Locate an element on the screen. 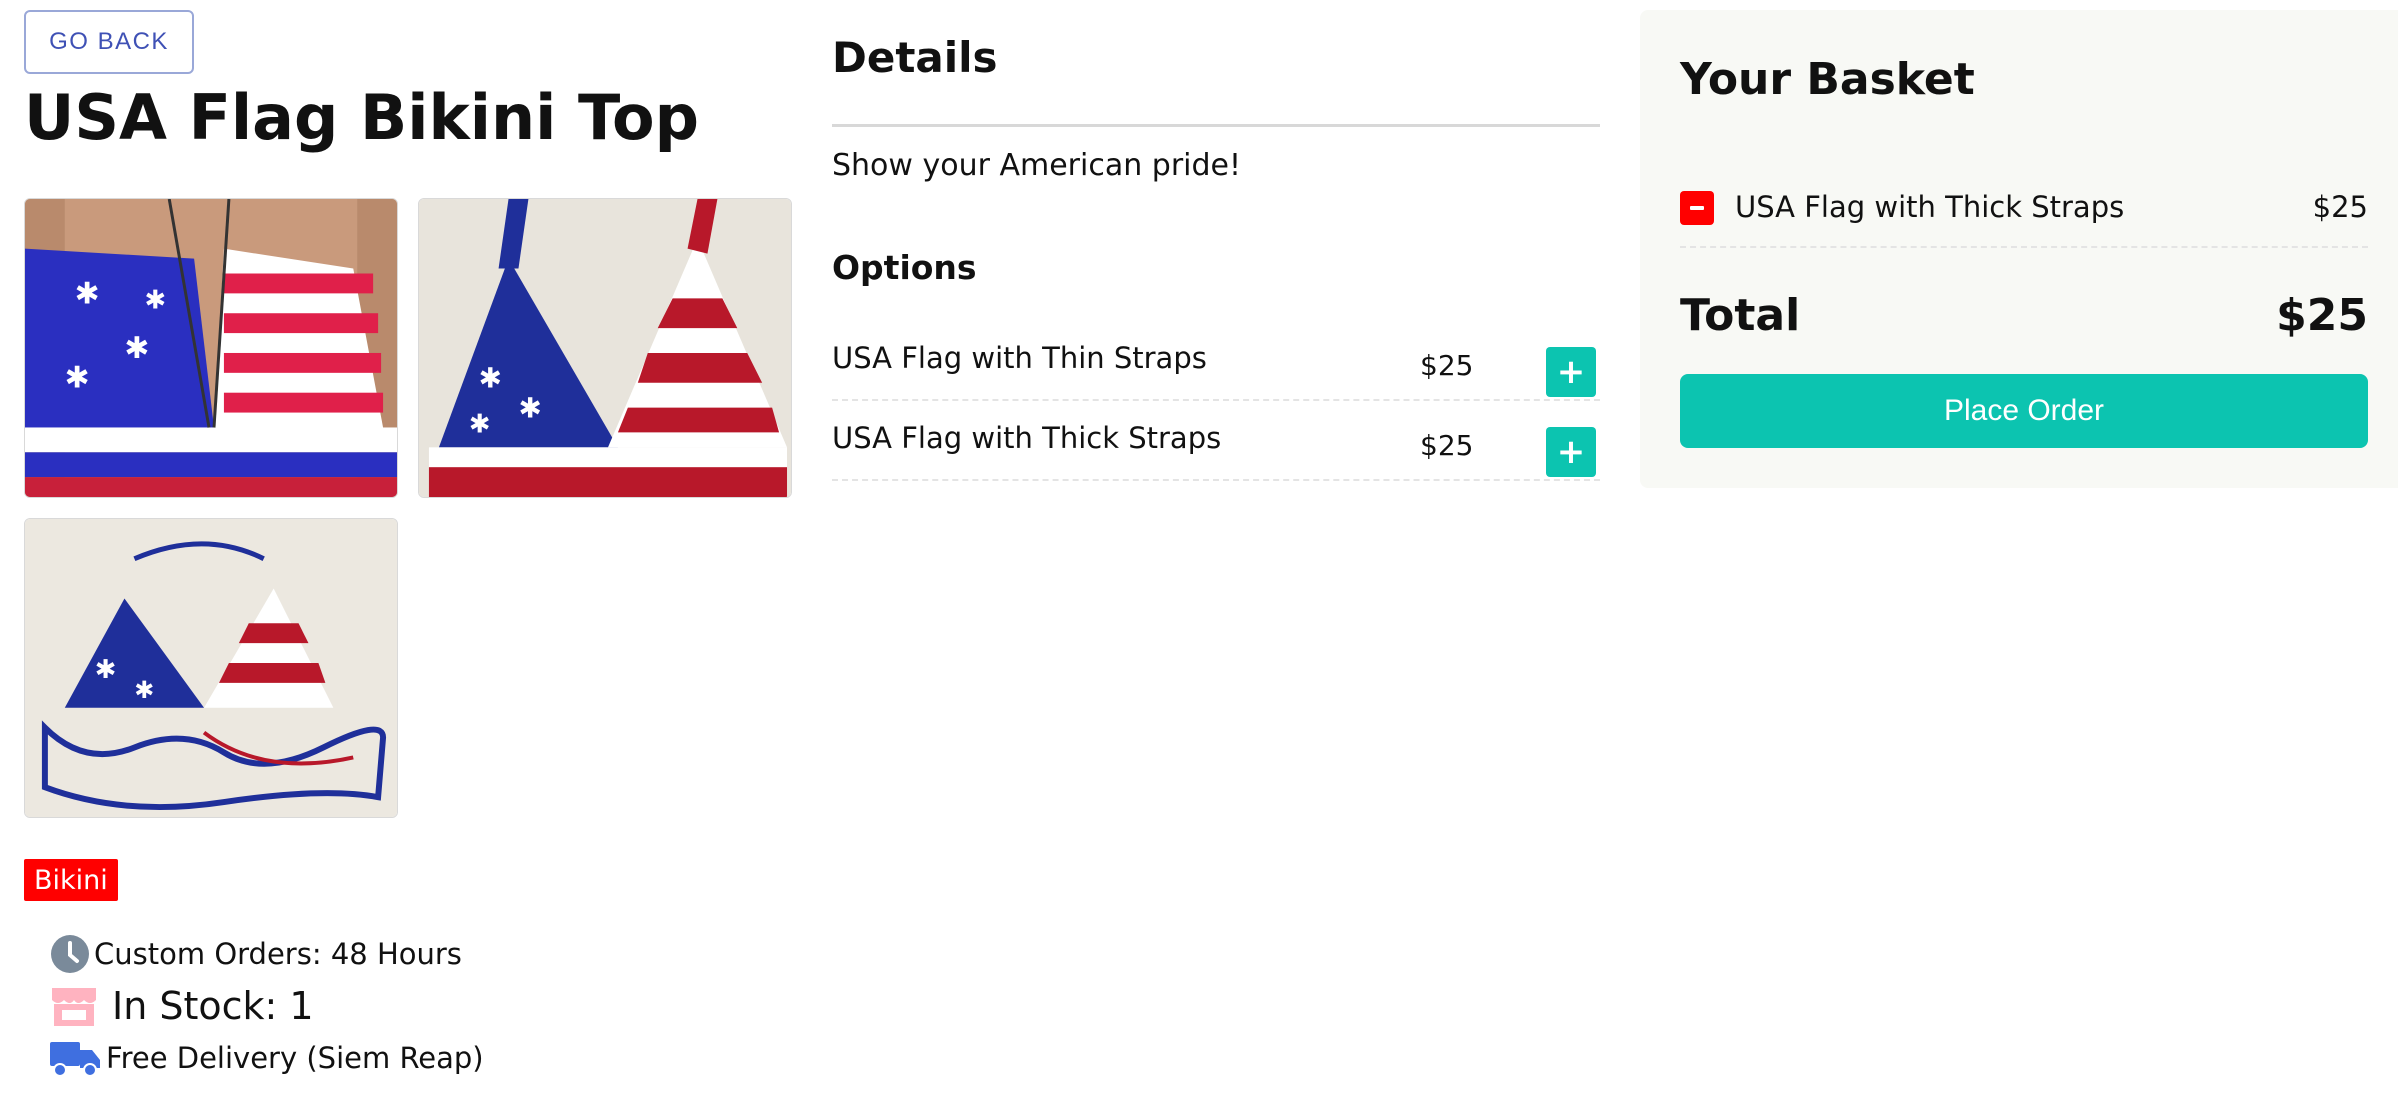  store-icon is located at coordinates (74, 1006).